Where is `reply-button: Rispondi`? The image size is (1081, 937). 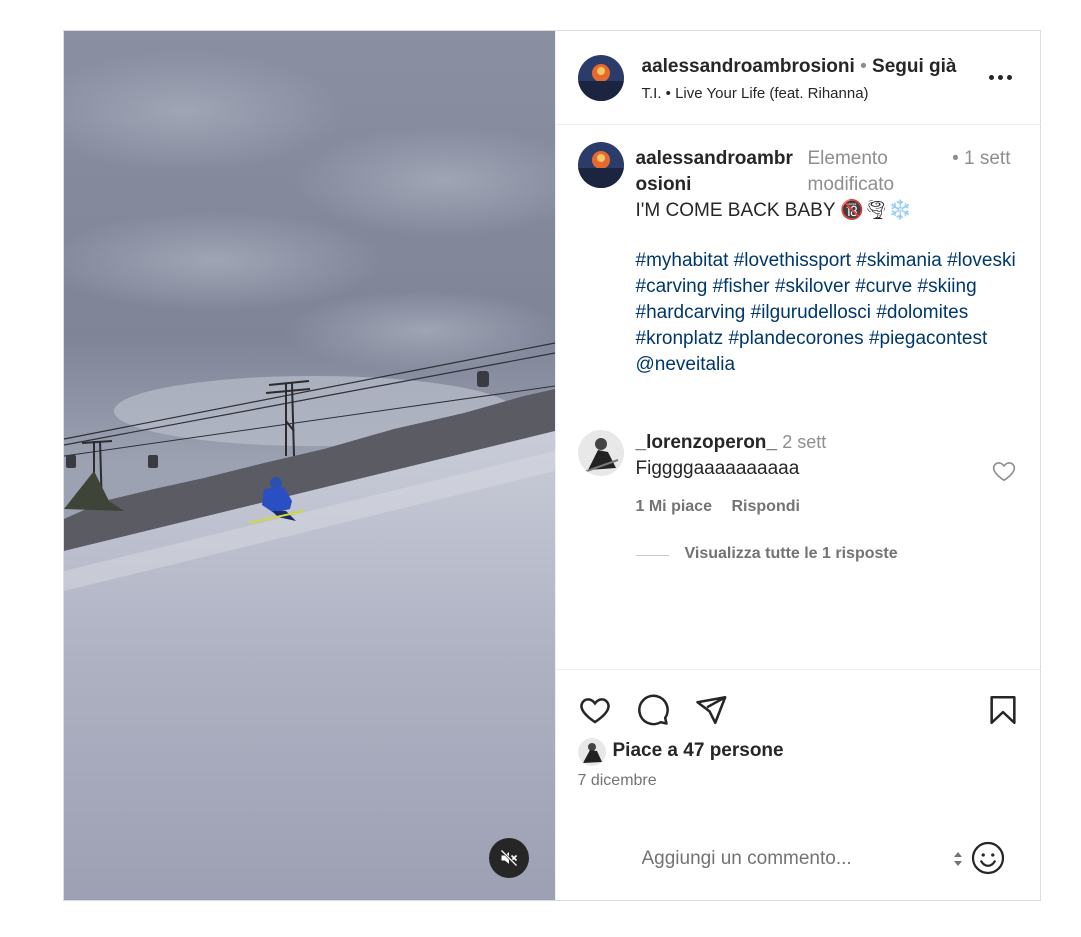 reply-button: Rispondi is located at coordinates (766, 507).